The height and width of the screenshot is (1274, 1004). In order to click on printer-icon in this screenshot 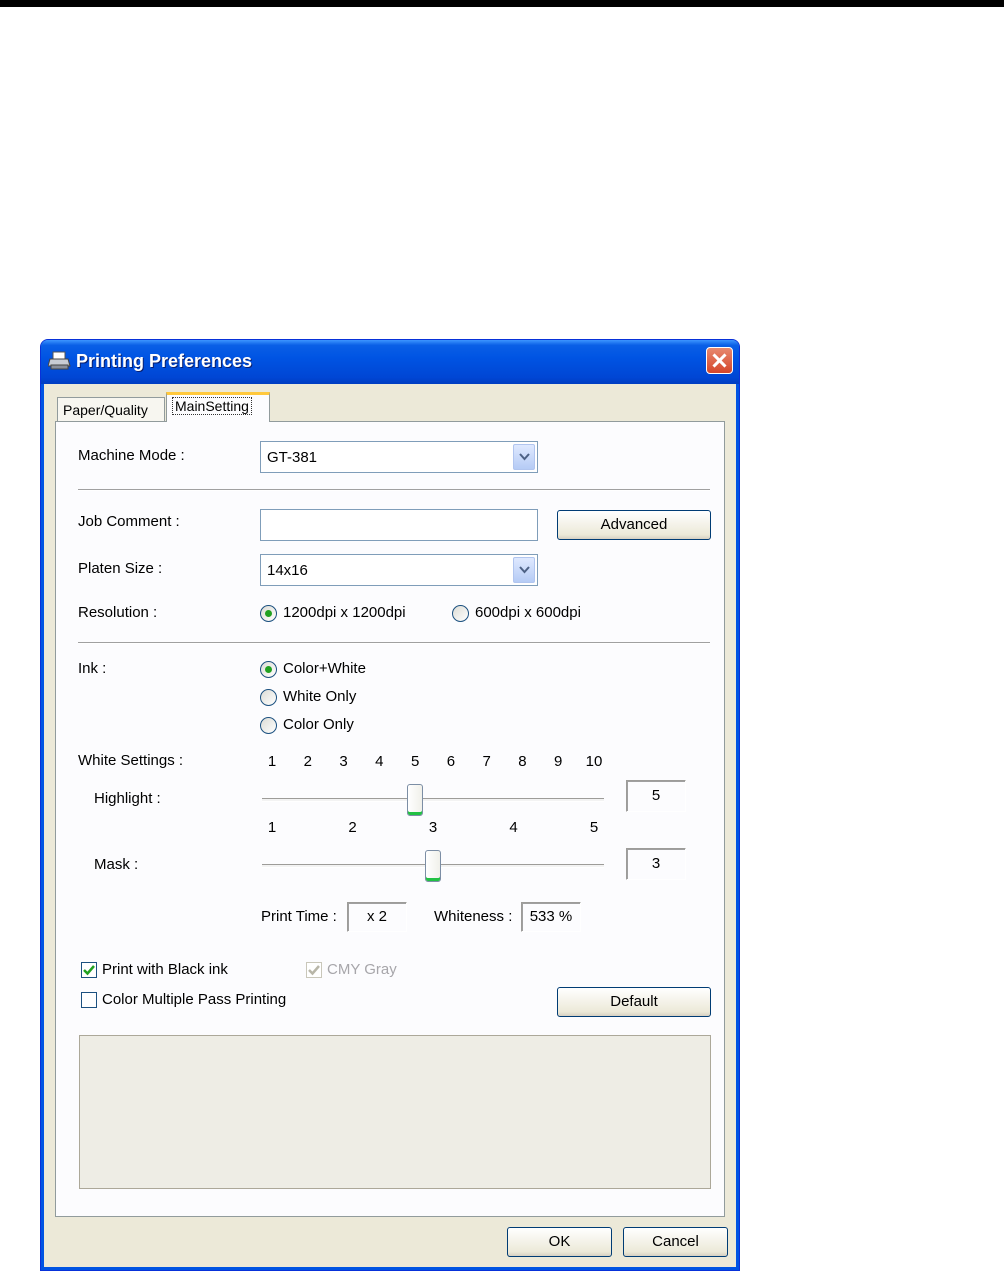, I will do `click(59, 361)`.